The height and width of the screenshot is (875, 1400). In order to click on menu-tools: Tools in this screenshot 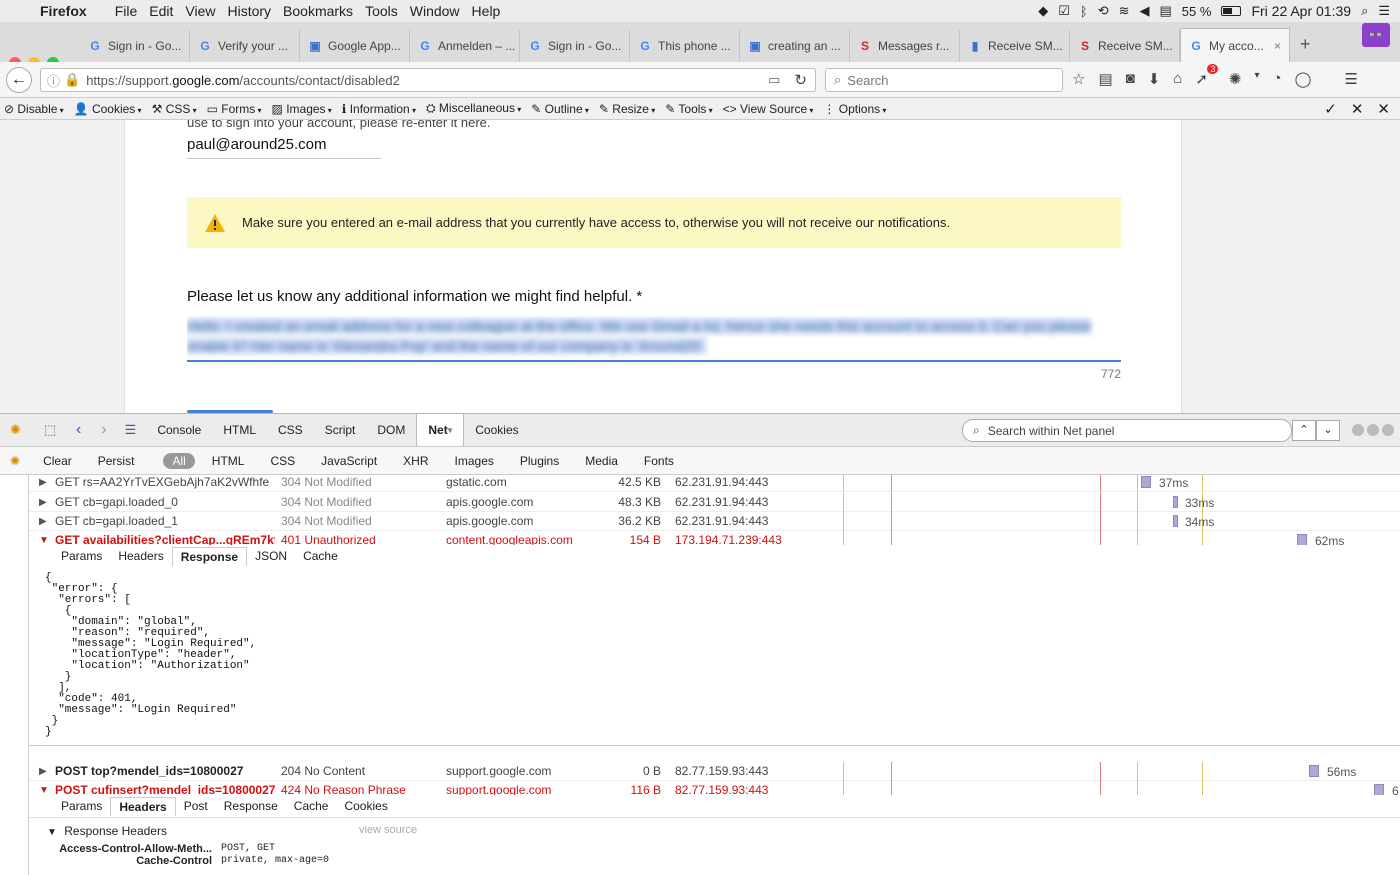, I will do `click(387, 11)`.